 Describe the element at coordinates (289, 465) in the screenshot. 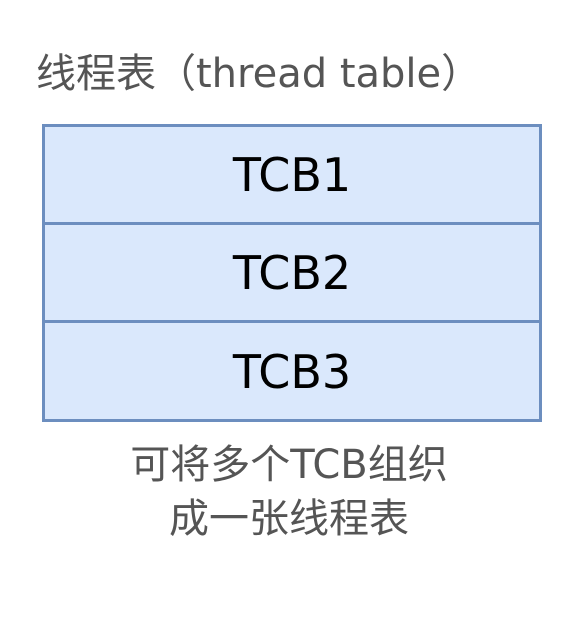

I see `caption-line-1: 可将多个TCB组织` at that location.